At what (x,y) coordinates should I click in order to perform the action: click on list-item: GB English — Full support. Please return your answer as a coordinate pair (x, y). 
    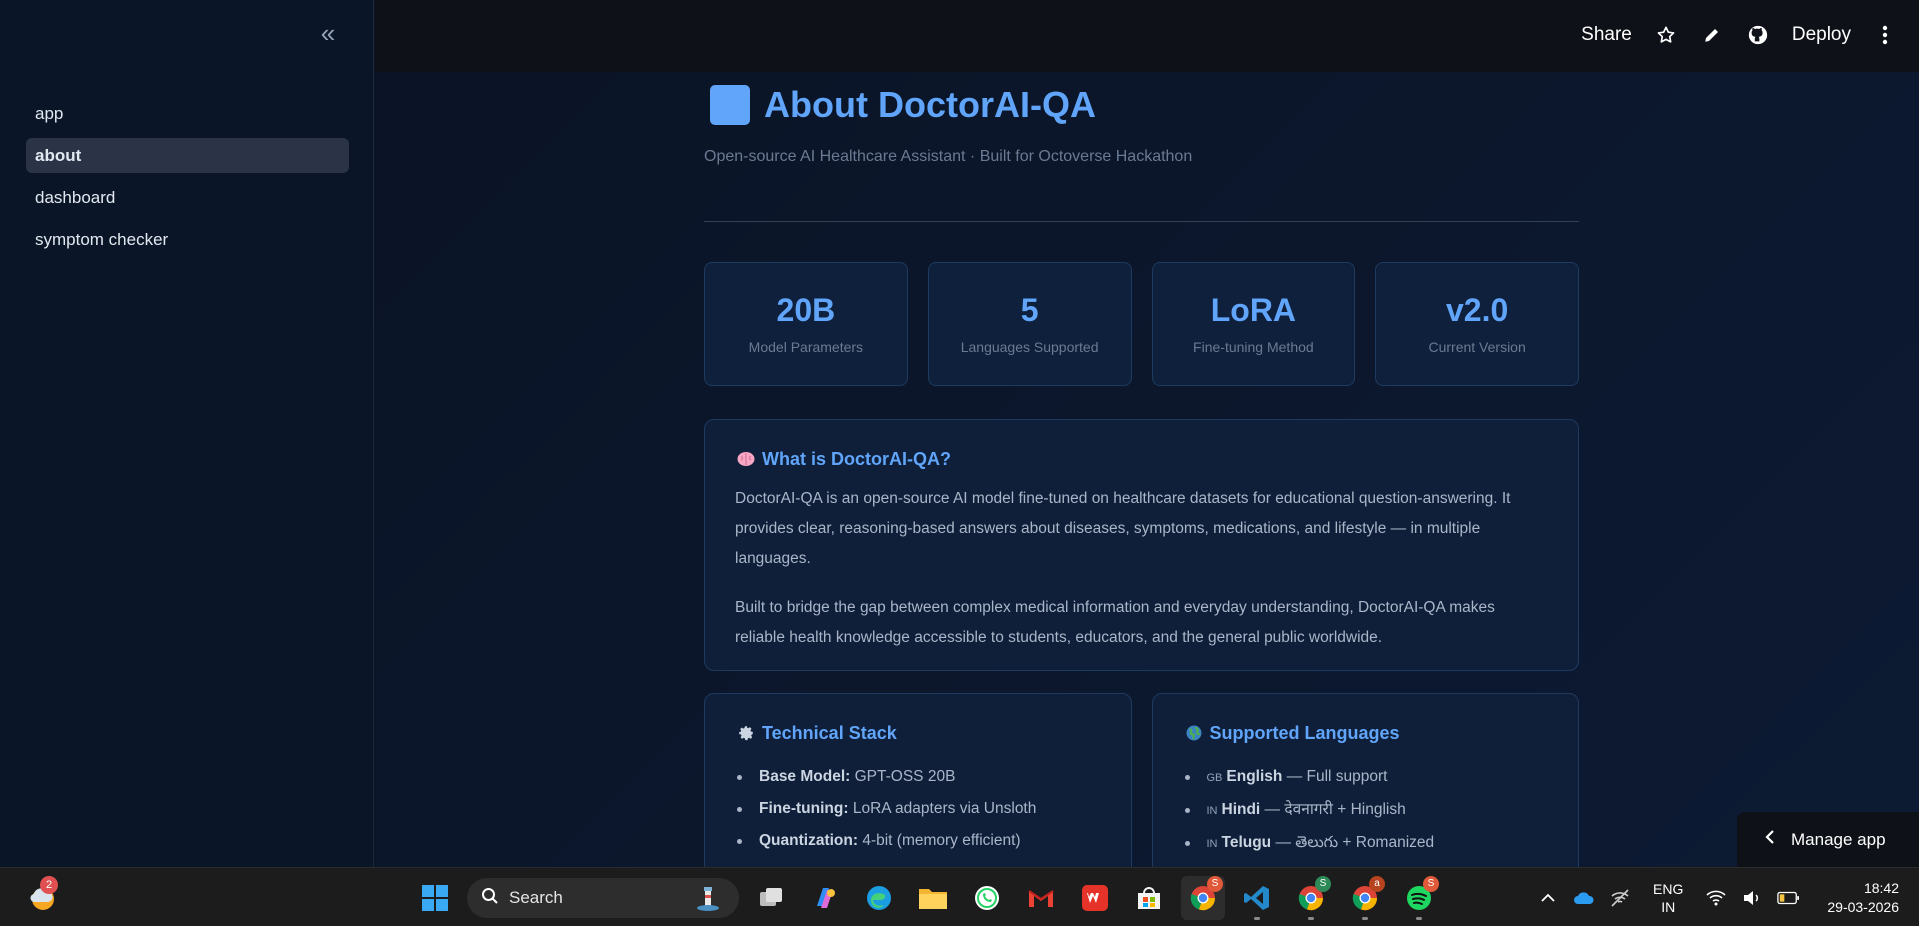
    Looking at the image, I should click on (1366, 777).